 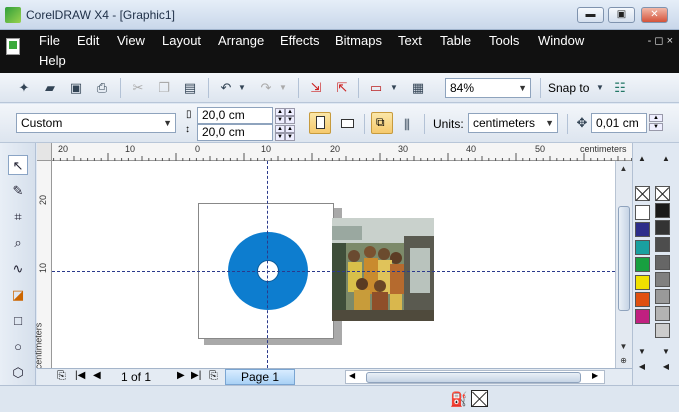 What do you see at coordinates (44, 152) in the screenshot?
I see `ruler-origin` at bounding box center [44, 152].